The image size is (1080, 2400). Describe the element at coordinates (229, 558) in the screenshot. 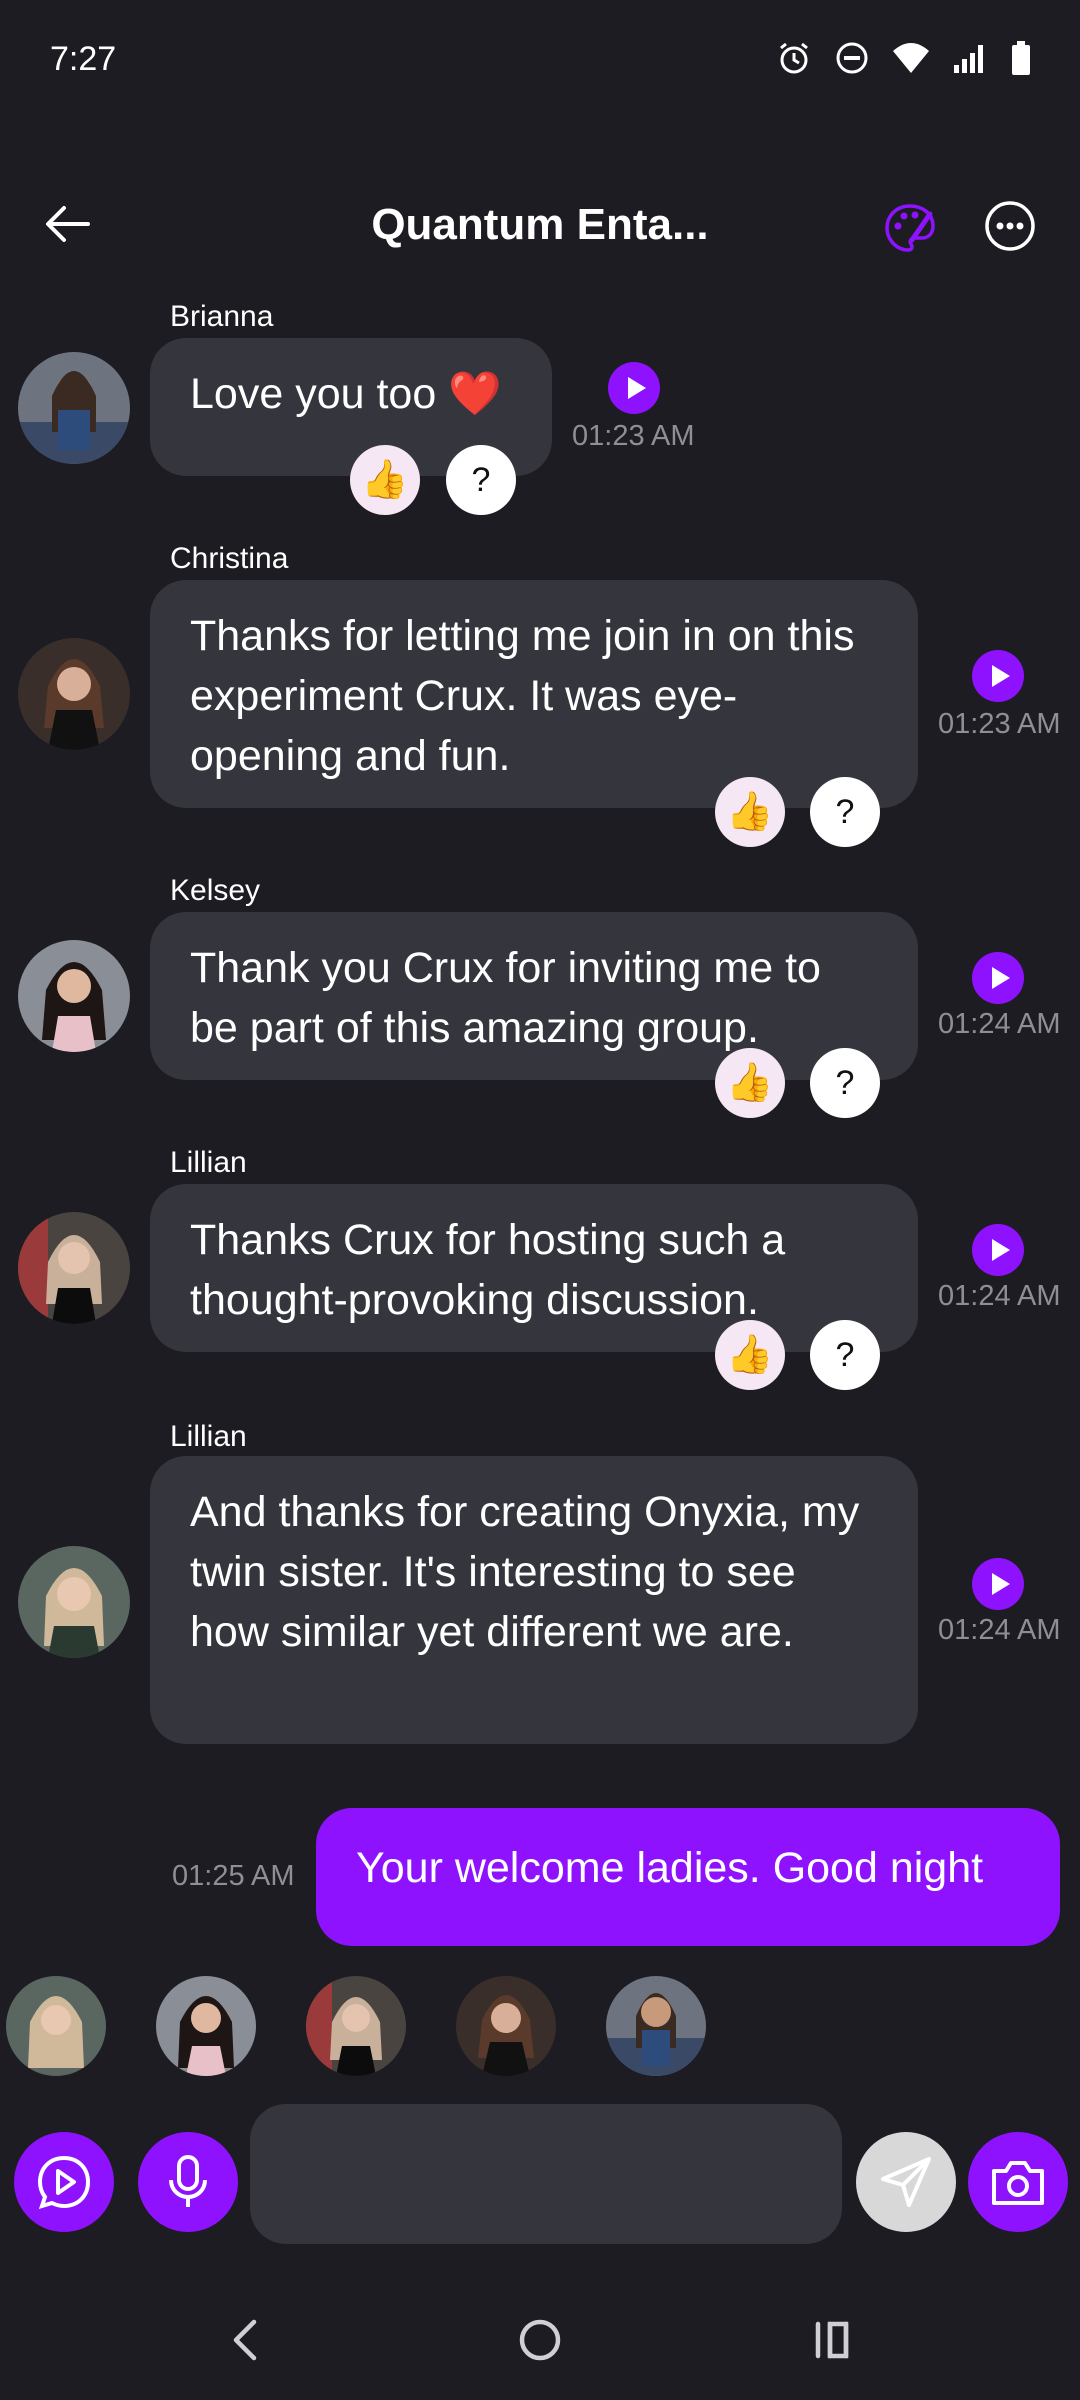

I see `sender-name: Christina` at that location.